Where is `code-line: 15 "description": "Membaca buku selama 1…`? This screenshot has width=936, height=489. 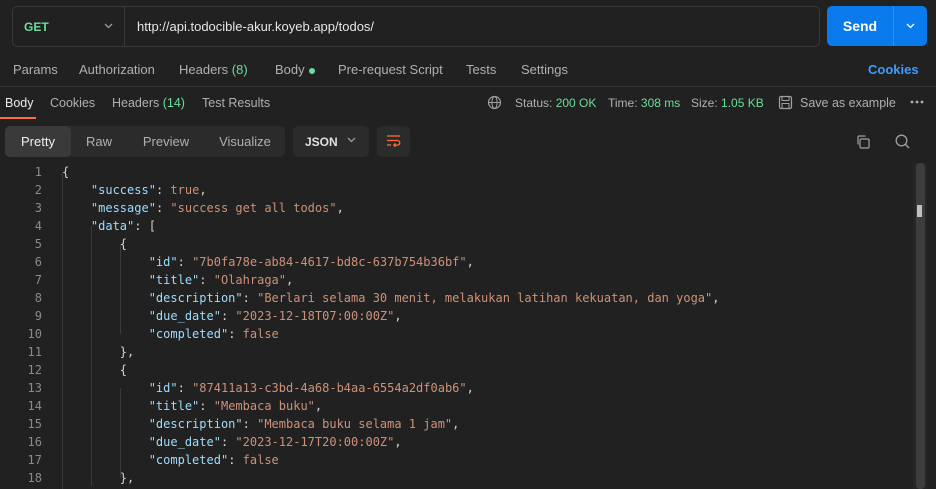
code-line: 15 "description": "Membaca buku selama 1… is located at coordinates (456, 424).